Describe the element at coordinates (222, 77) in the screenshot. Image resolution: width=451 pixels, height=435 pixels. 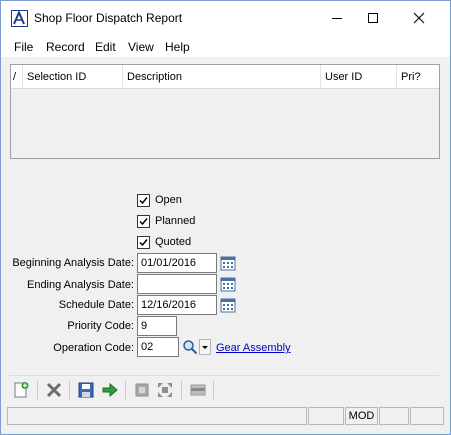
I see `column-header-description: Description` at that location.